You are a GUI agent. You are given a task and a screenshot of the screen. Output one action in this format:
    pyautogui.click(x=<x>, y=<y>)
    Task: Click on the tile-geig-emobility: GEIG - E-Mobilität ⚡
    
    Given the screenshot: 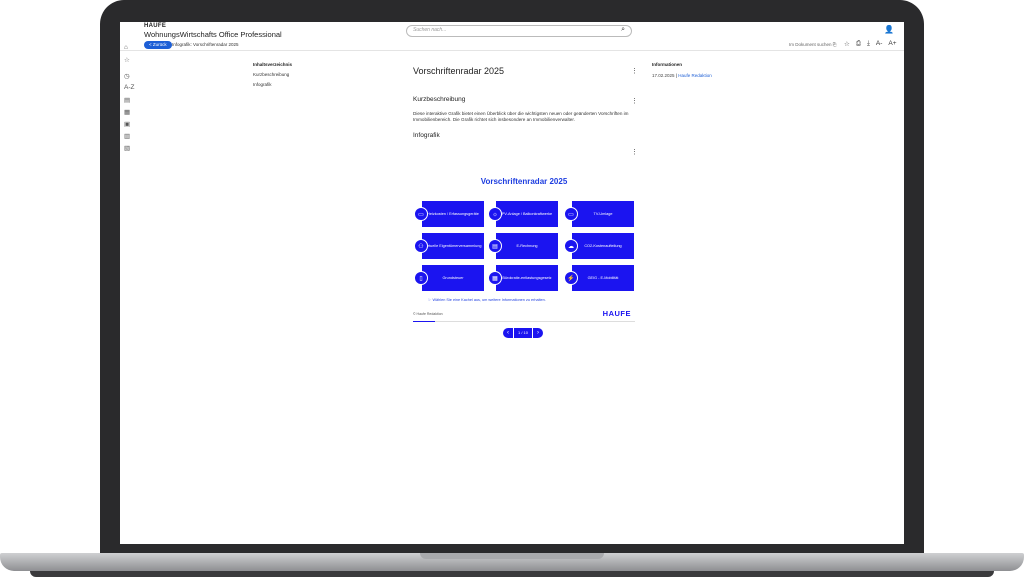 What is the action you would take?
    pyautogui.click(x=599, y=278)
    